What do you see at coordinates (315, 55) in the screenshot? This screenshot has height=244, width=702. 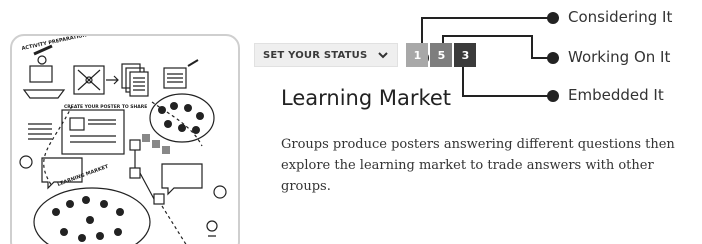 I see `set-status-label: SET YOUR STATUS` at bounding box center [315, 55].